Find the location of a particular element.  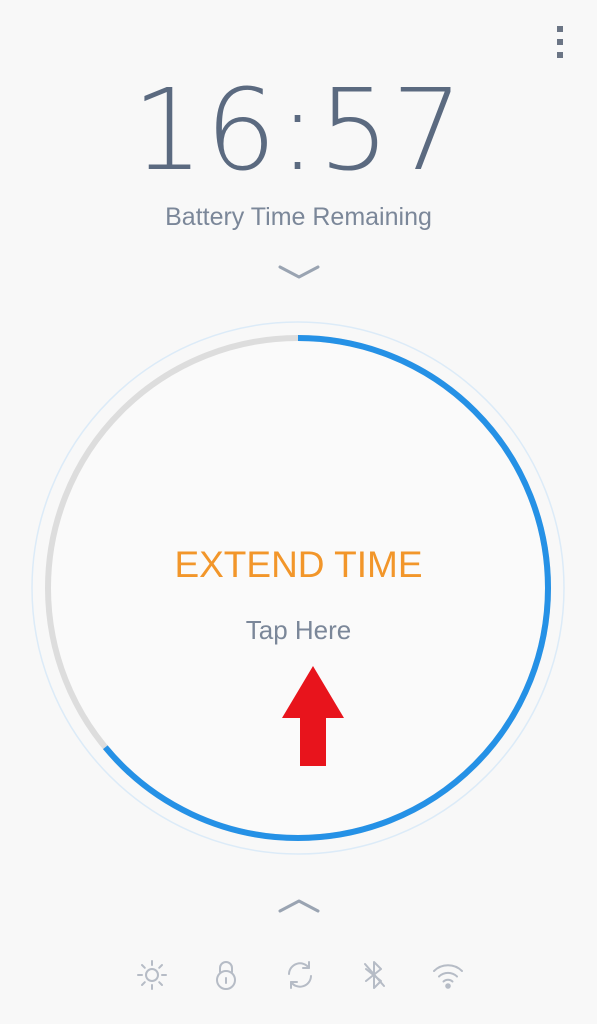

sync-icon is located at coordinates (300, 975).